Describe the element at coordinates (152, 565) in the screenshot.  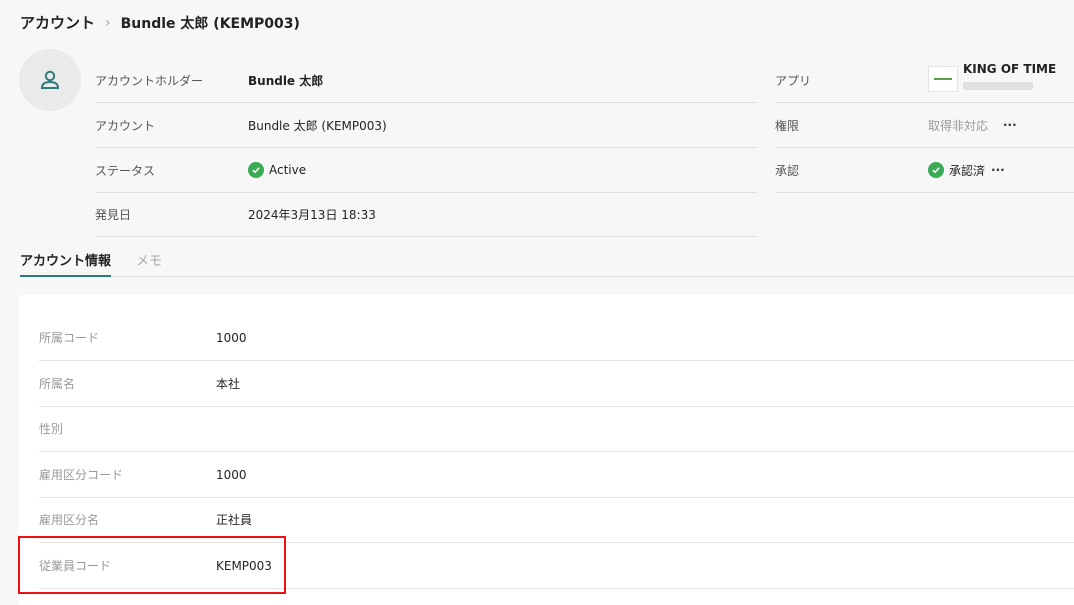
I see `highlight-box` at that location.